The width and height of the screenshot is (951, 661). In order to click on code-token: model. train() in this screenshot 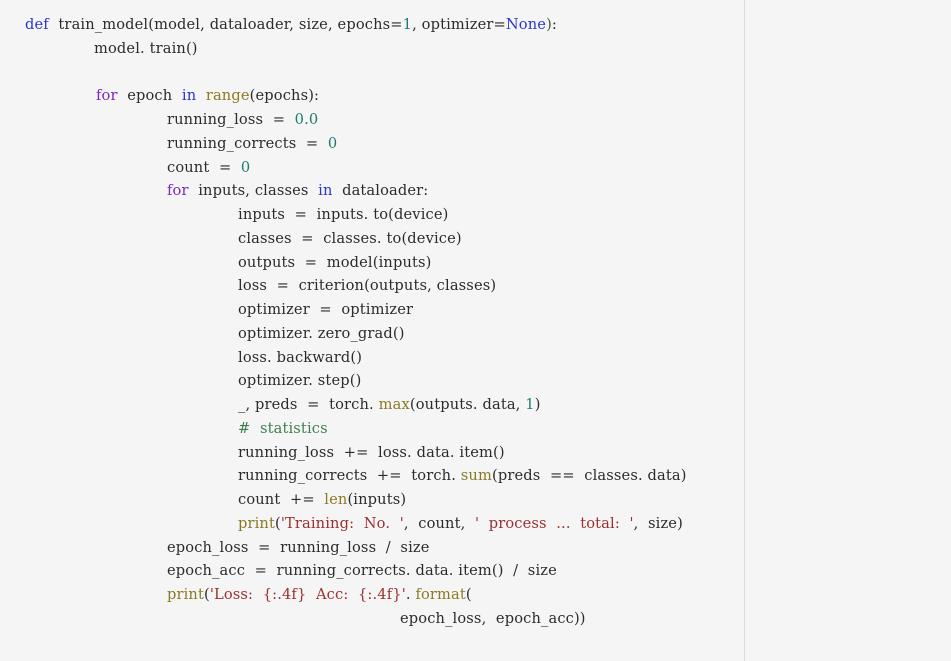, I will do `click(146, 48)`.